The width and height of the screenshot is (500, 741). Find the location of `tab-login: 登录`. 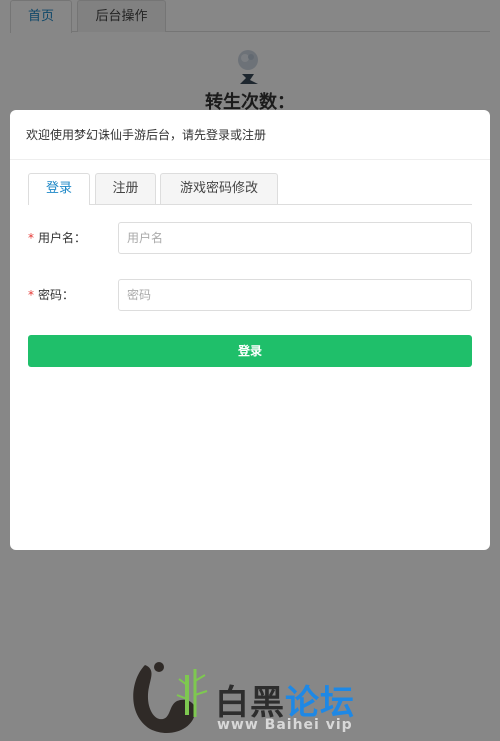

tab-login: 登录 is located at coordinates (59, 189).